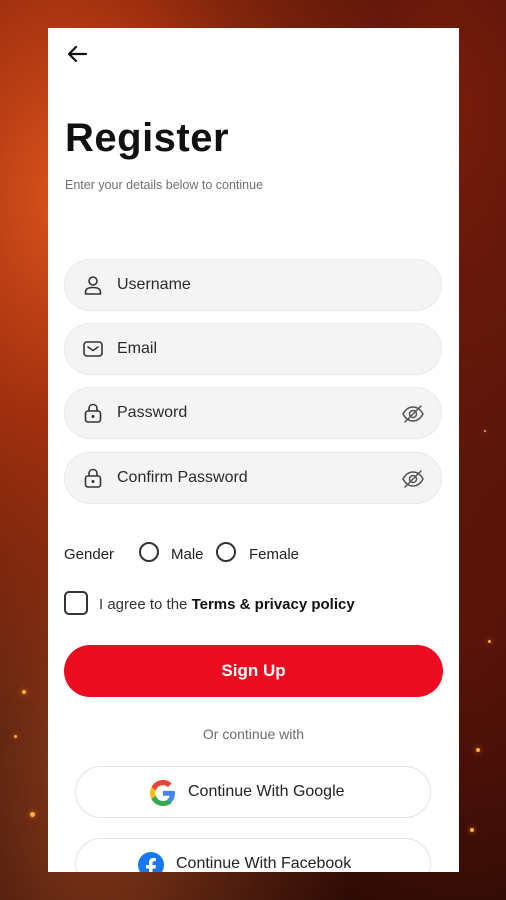 This screenshot has width=506, height=900. I want to click on gender-label: Gender, so click(89, 554).